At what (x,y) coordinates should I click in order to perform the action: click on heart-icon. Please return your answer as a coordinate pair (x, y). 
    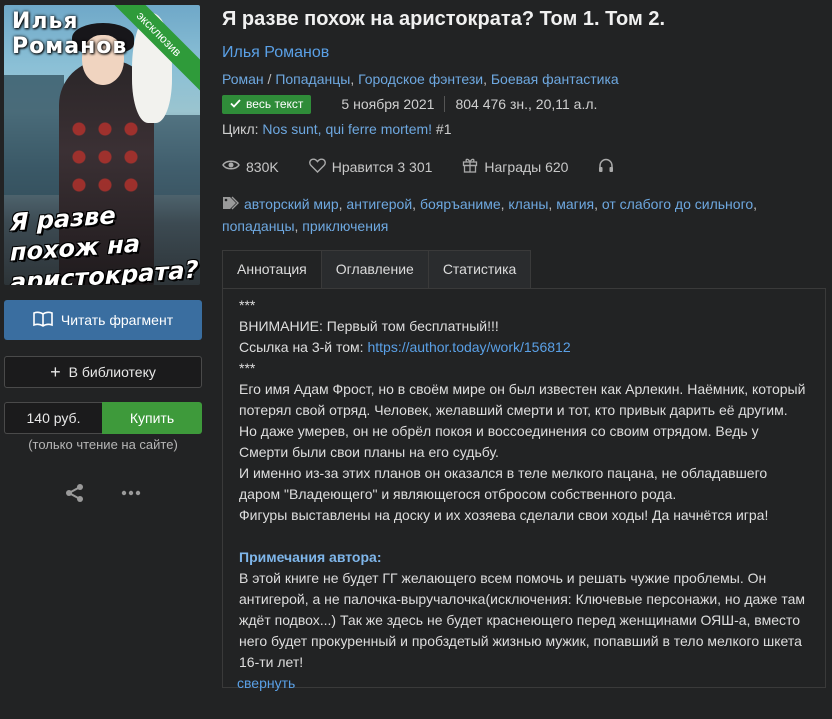
    Looking at the image, I should click on (317, 167).